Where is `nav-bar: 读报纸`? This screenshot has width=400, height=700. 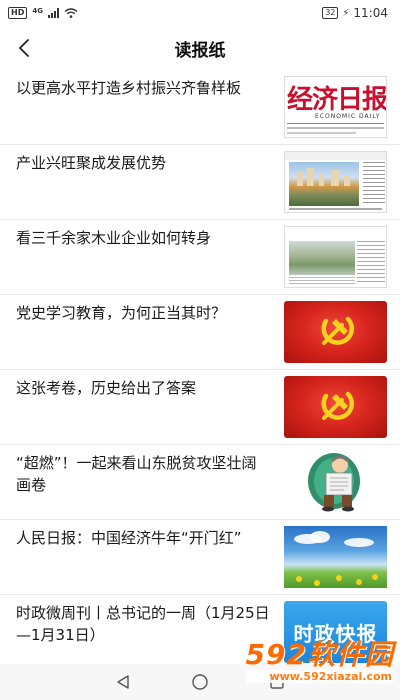 nav-bar: 读报纸 is located at coordinates (200, 48).